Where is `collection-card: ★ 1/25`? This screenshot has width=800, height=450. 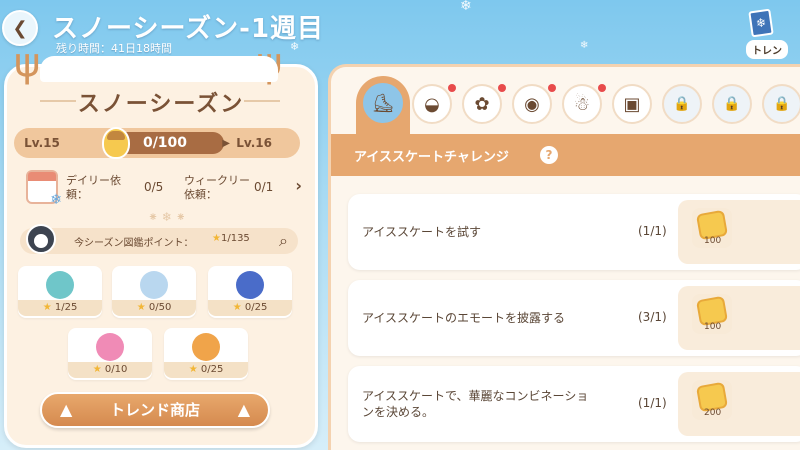 collection-card: ★ 1/25 is located at coordinates (60, 292).